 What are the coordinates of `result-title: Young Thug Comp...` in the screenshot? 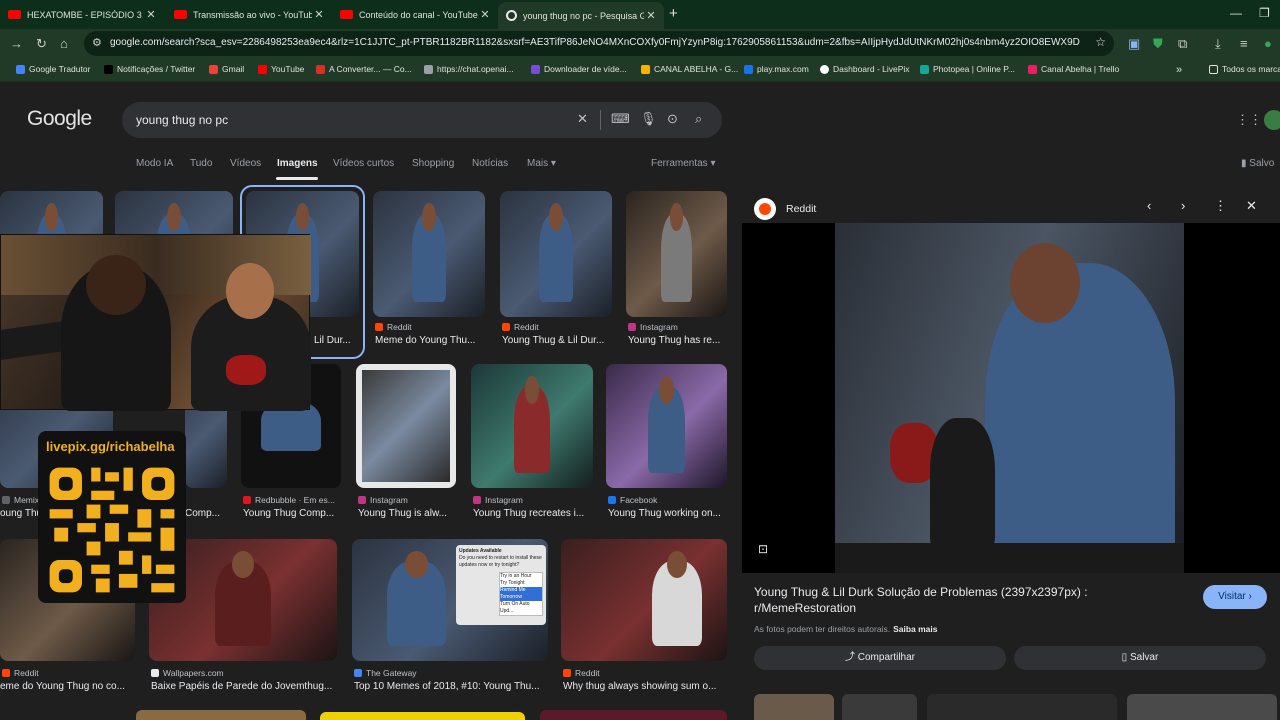 It's located at (292, 513).